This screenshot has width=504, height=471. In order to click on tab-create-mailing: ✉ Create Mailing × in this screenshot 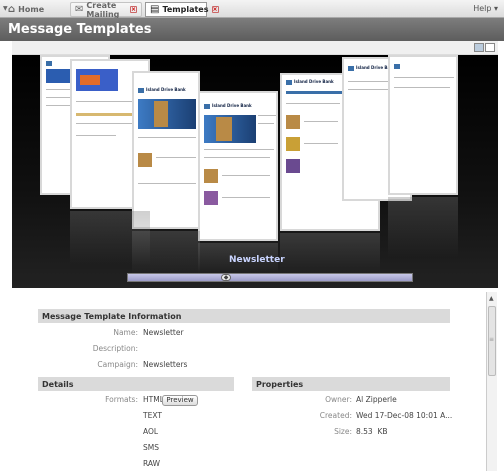, I will do `click(106, 9)`.